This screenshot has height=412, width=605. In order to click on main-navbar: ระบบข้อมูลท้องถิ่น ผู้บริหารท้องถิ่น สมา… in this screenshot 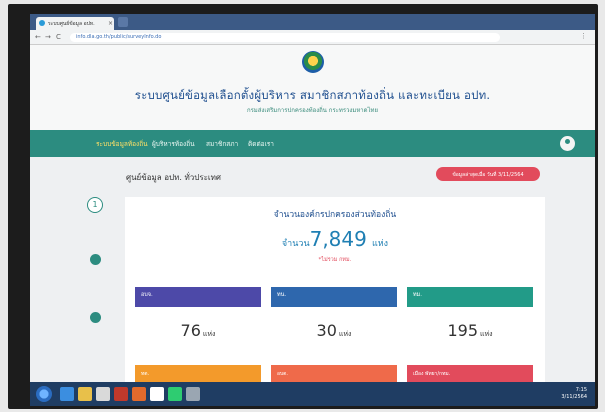, I will do `click(312, 143)`.